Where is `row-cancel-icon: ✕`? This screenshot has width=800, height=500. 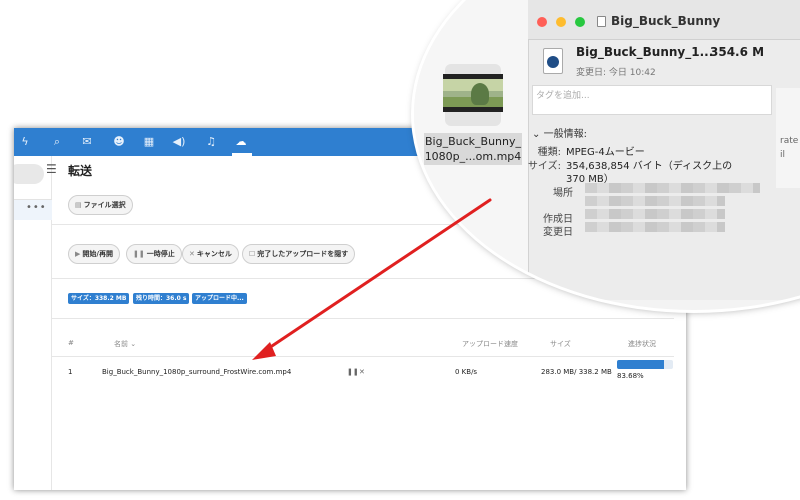
row-cancel-icon: ✕ is located at coordinates (362, 372).